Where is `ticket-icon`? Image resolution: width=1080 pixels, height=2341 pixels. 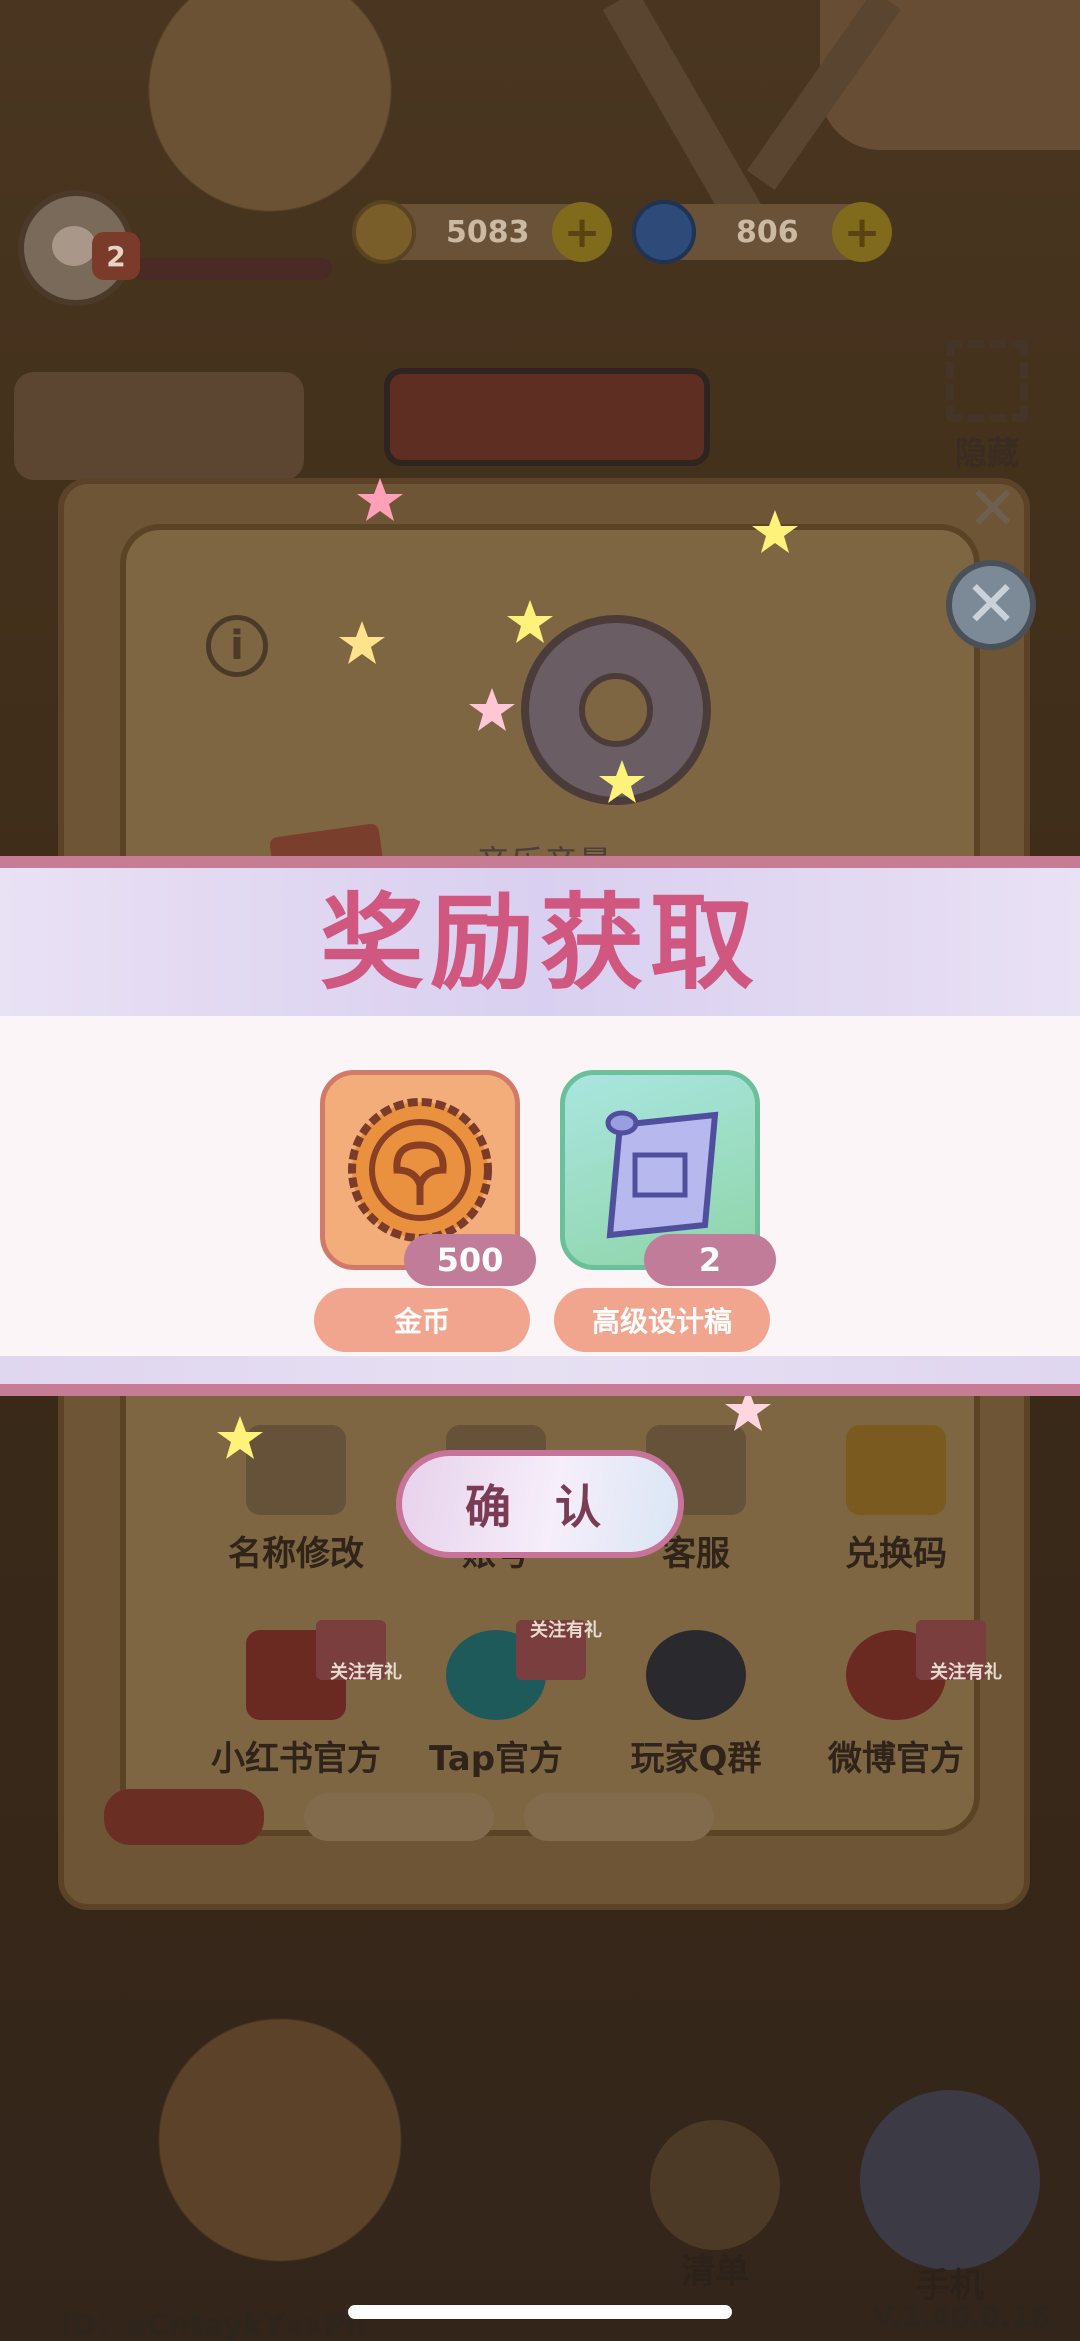
ticket-icon is located at coordinates (896, 1470).